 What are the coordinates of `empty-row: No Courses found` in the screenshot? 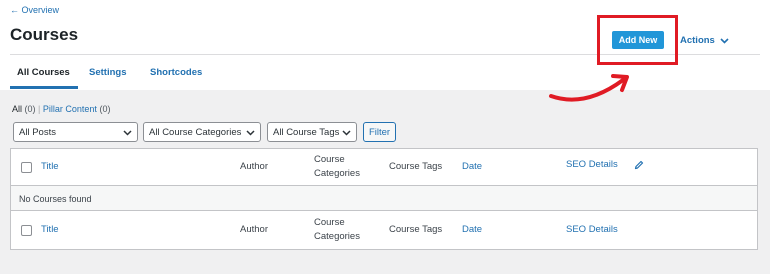 It's located at (384, 198).